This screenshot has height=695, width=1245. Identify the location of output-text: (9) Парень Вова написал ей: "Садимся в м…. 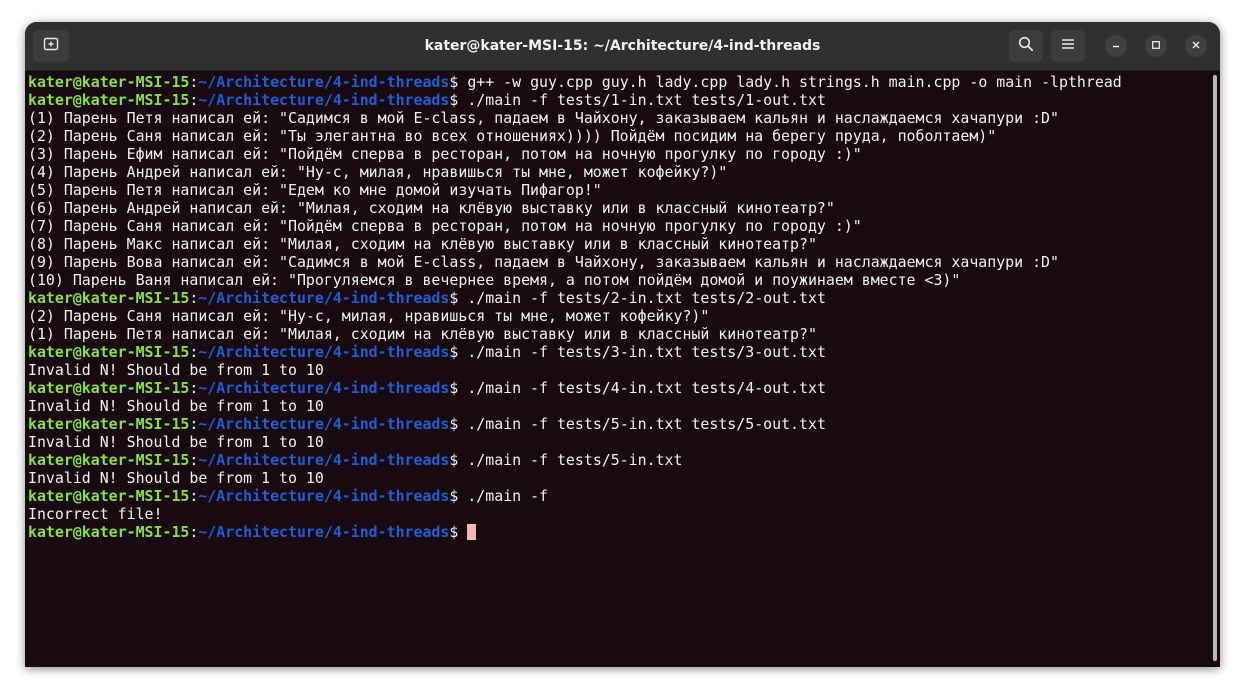
(543, 262).